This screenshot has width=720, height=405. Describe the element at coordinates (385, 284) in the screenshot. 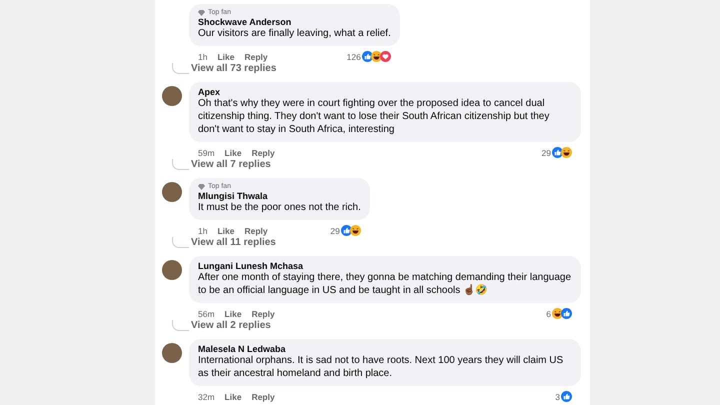

I see `comment-text: After one month of staying there, they gonna be matching demanding their language to be an official language in US and be taught in all schools ☝🏾🤣` at that location.